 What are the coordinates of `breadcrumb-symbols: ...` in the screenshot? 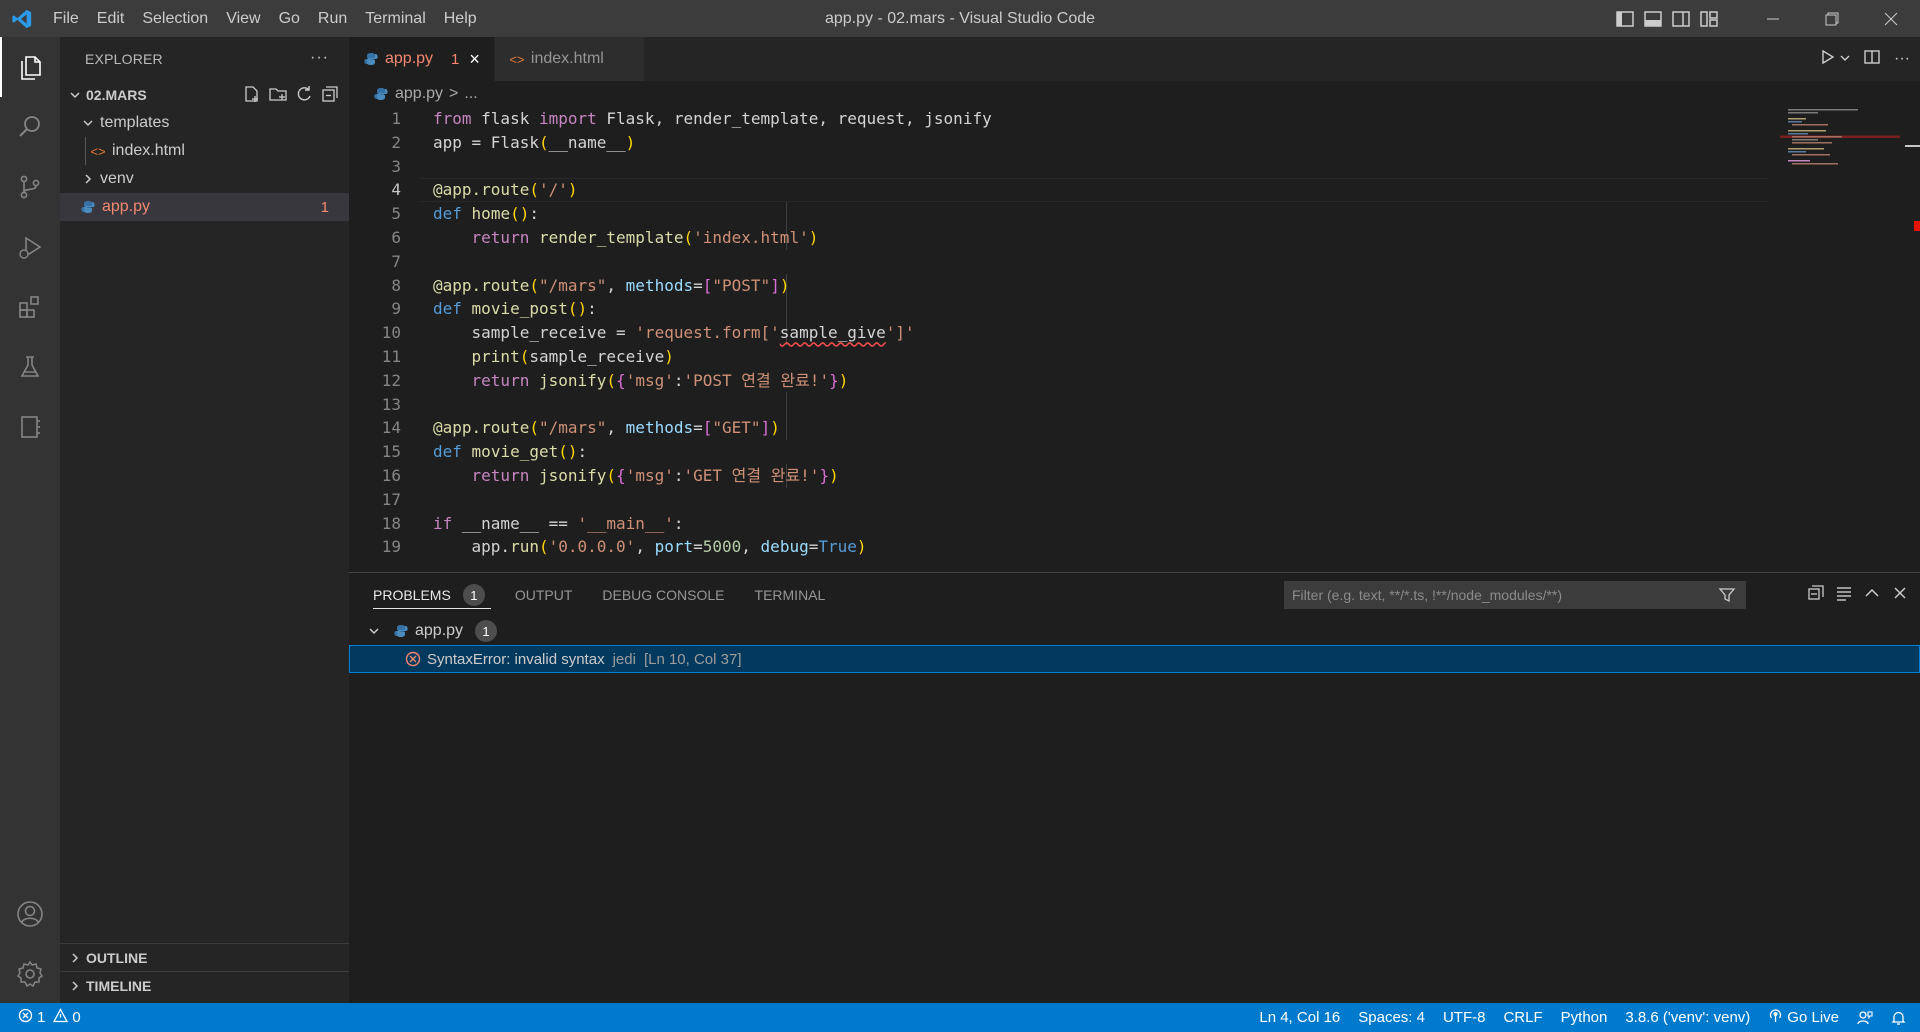 It's located at (470, 94).